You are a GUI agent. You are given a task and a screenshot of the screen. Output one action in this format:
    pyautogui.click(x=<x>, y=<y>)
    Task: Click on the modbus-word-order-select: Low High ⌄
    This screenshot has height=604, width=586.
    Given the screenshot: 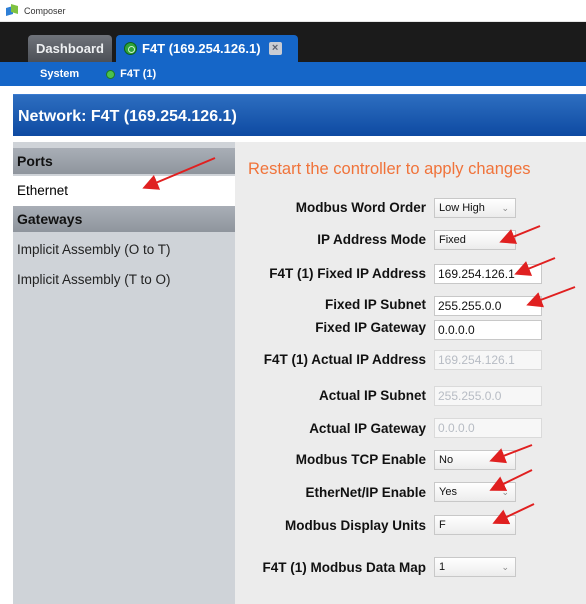 What is the action you would take?
    pyautogui.click(x=475, y=208)
    